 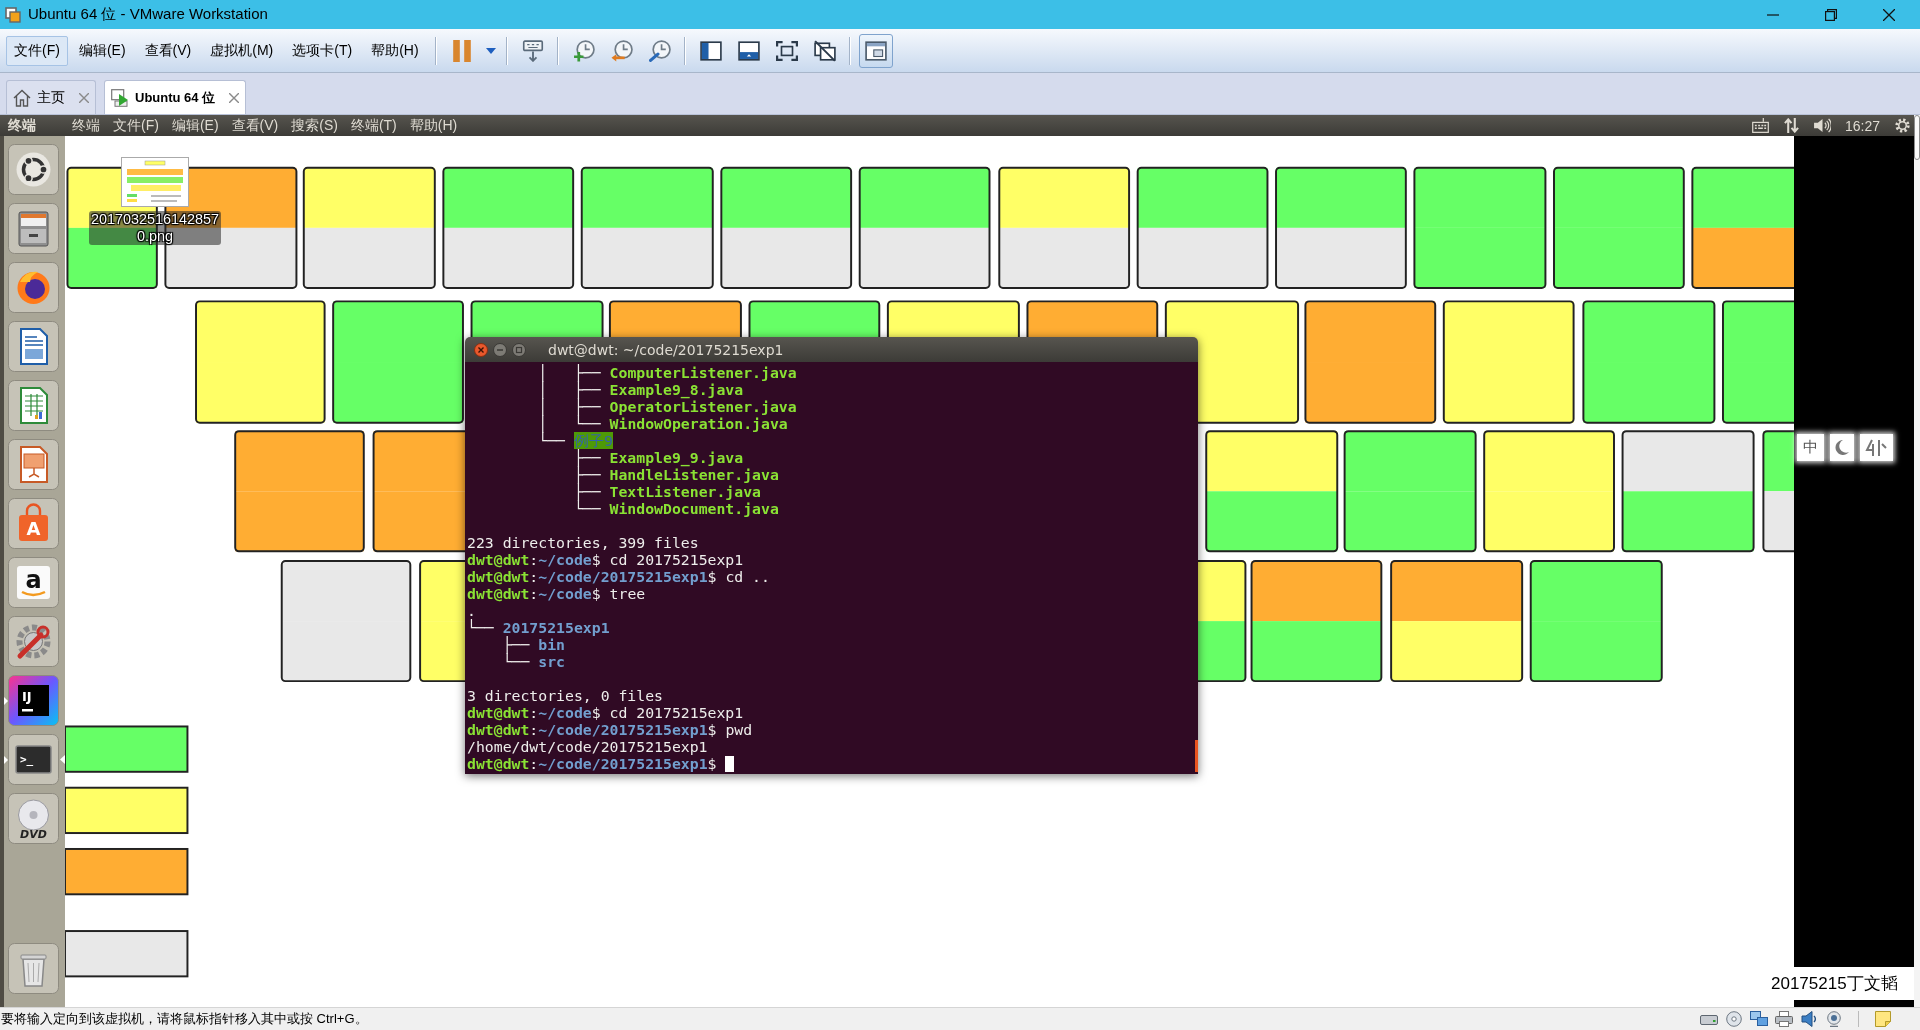 What do you see at coordinates (155, 228) in the screenshot?
I see `file-name-label: 20170325161428570.png` at bounding box center [155, 228].